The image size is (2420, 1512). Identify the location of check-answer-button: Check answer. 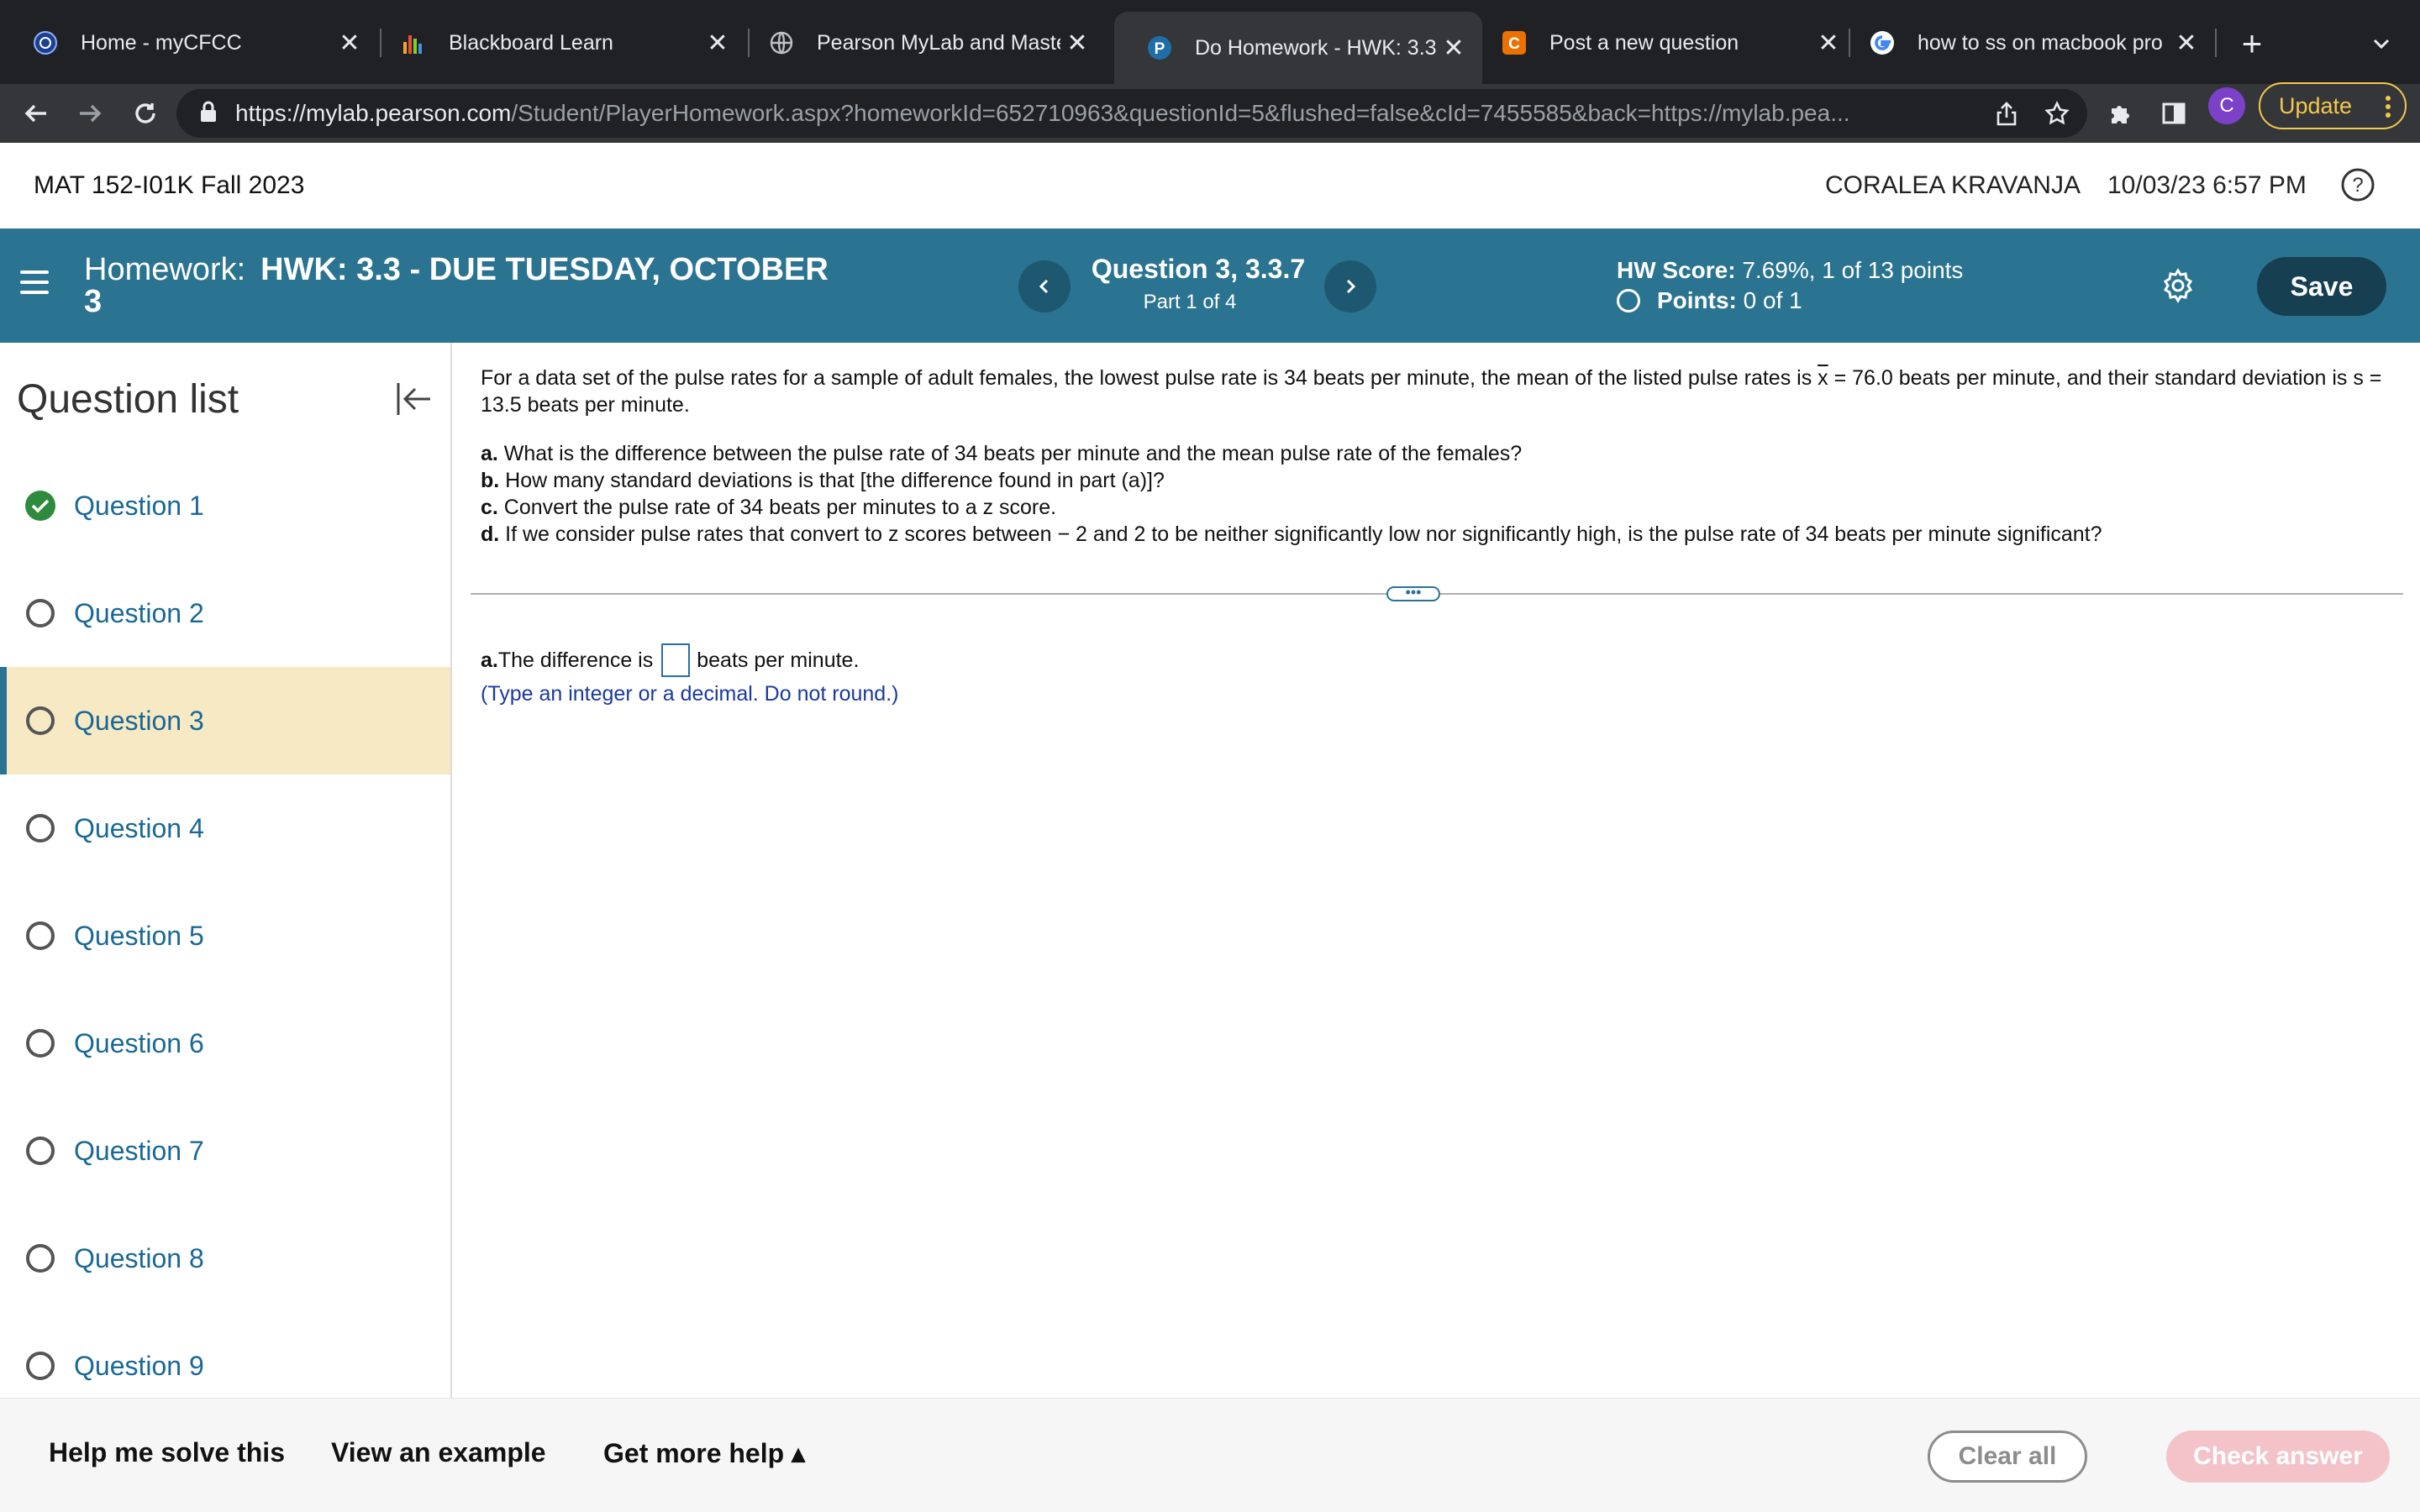
(2278, 1457).